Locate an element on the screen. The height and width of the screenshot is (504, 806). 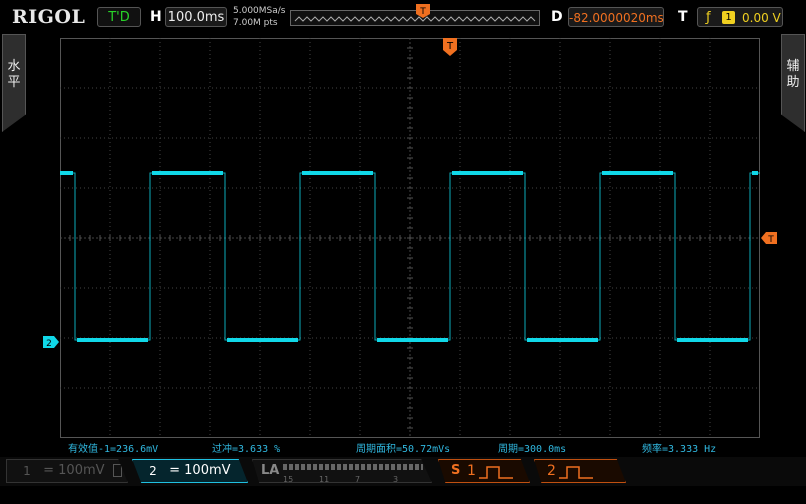
measurement-period: 周期=300.0ms is located at coordinates (532, 447).